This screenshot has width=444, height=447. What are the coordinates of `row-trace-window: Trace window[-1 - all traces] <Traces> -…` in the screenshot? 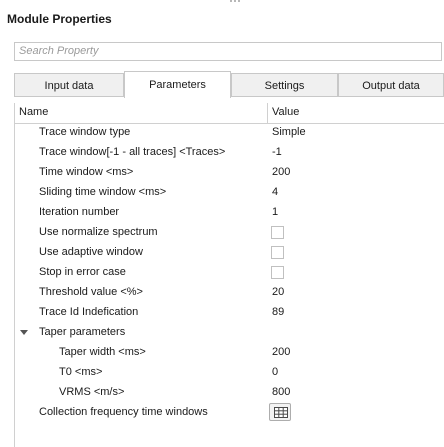 It's located at (229, 153).